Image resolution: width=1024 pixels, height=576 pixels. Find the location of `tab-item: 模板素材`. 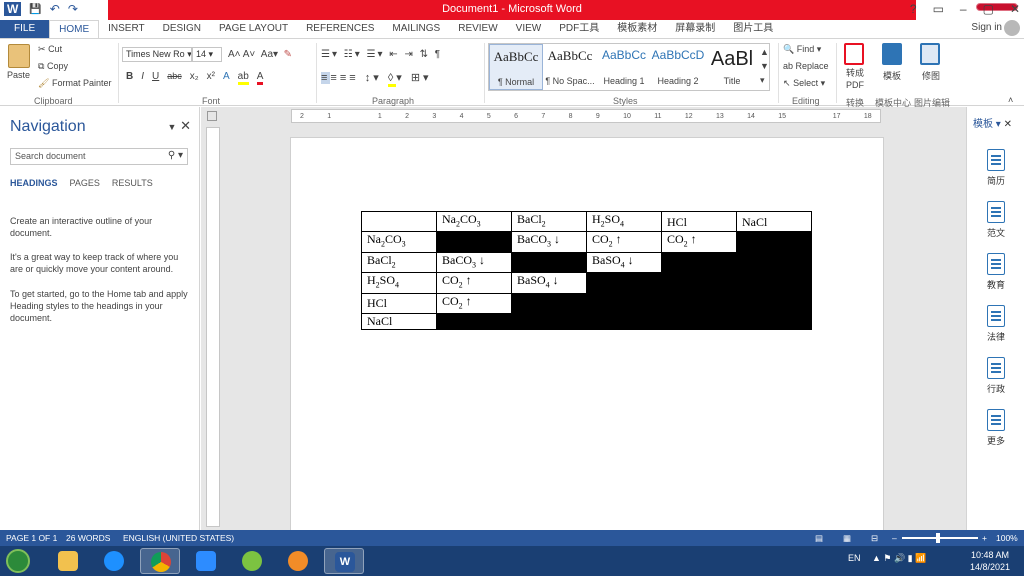

tab-item: 模板素材 is located at coordinates (637, 29).